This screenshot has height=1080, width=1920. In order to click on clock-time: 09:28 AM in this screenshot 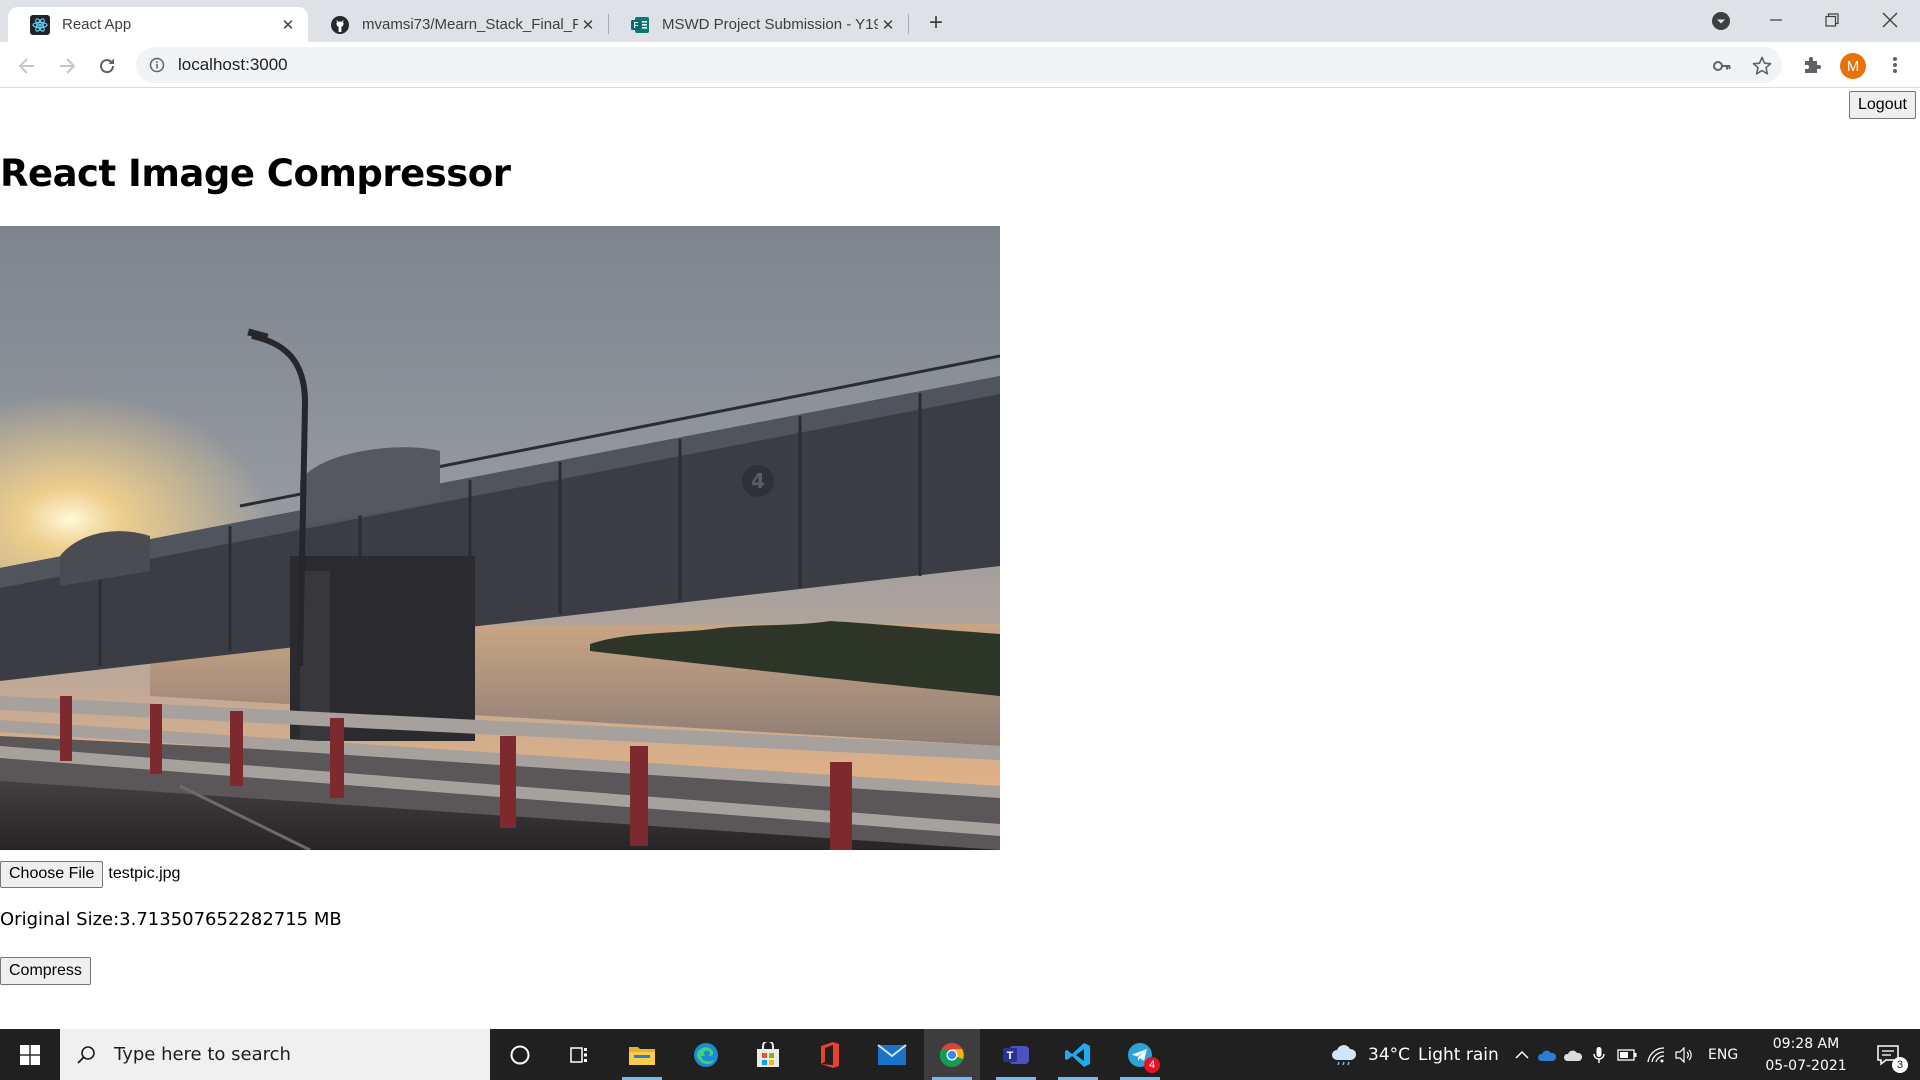, I will do `click(1806, 1044)`.